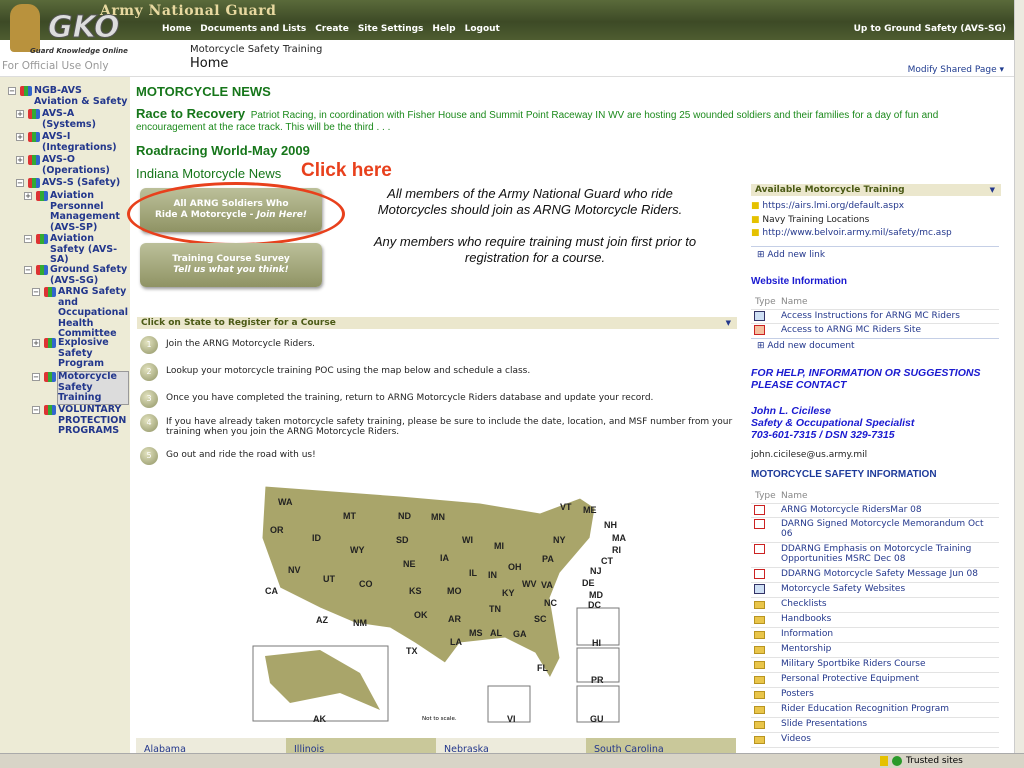 The width and height of the screenshot is (1024, 768). I want to click on site-title: Motorcycle Safety Training, so click(256, 49).